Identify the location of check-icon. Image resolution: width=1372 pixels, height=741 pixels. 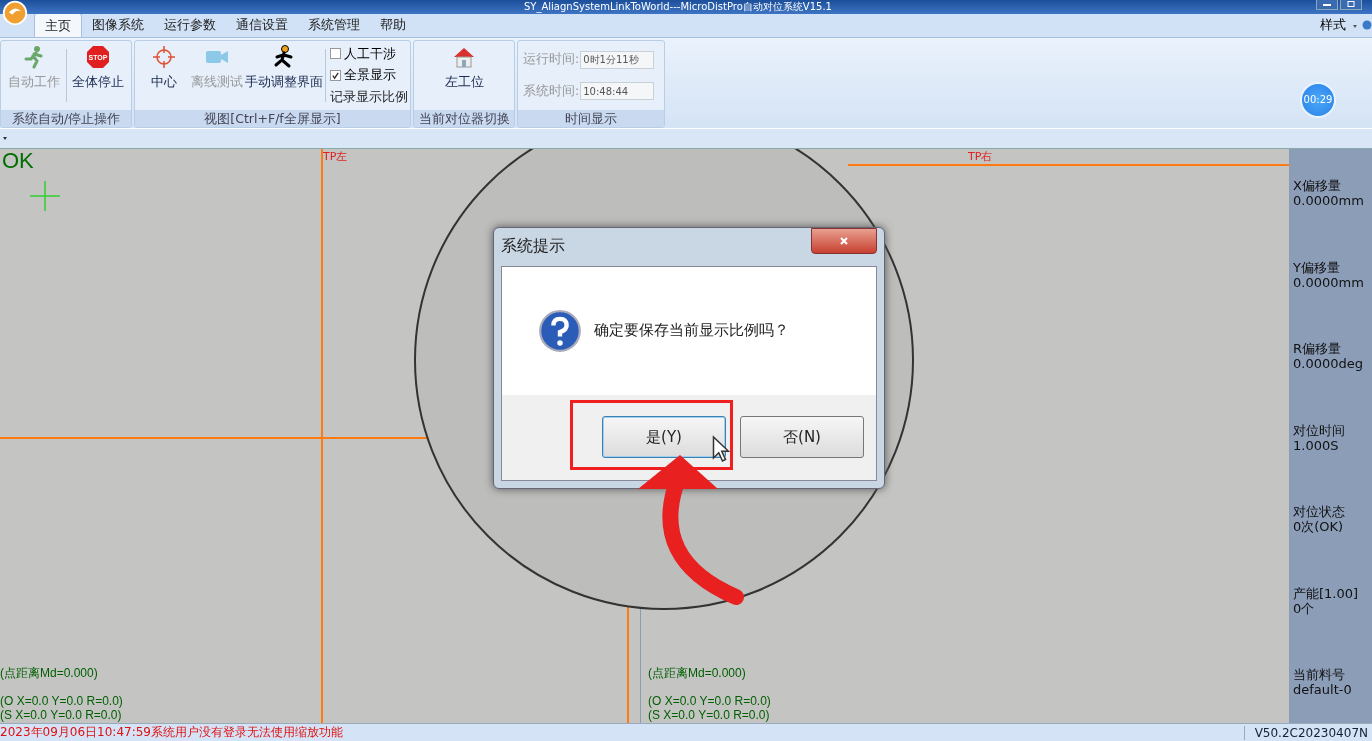
(335, 75).